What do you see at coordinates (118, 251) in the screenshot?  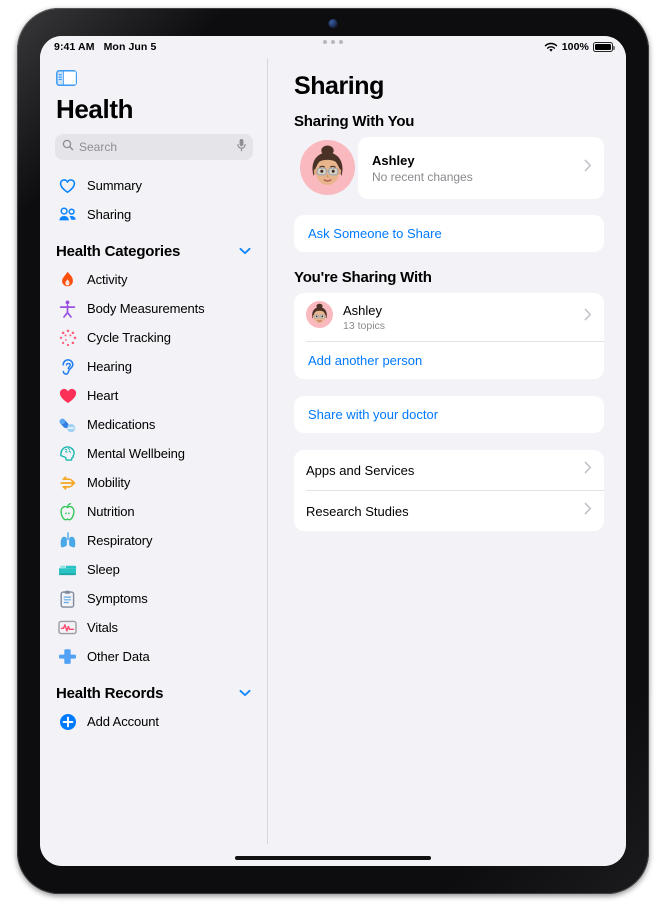 I see `section-title: Health Categories` at bounding box center [118, 251].